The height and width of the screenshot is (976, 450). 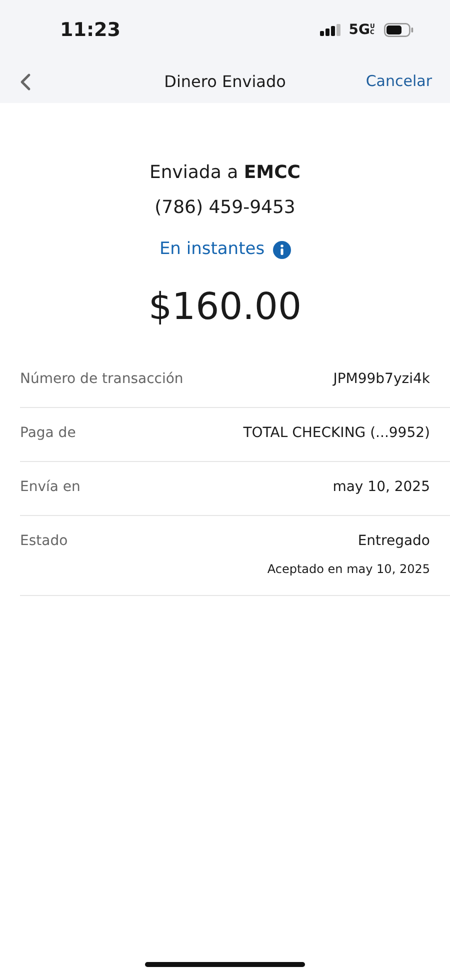 What do you see at coordinates (348, 569) in the screenshot?
I see `detail-note: Aceptado en may 10, 2025` at bounding box center [348, 569].